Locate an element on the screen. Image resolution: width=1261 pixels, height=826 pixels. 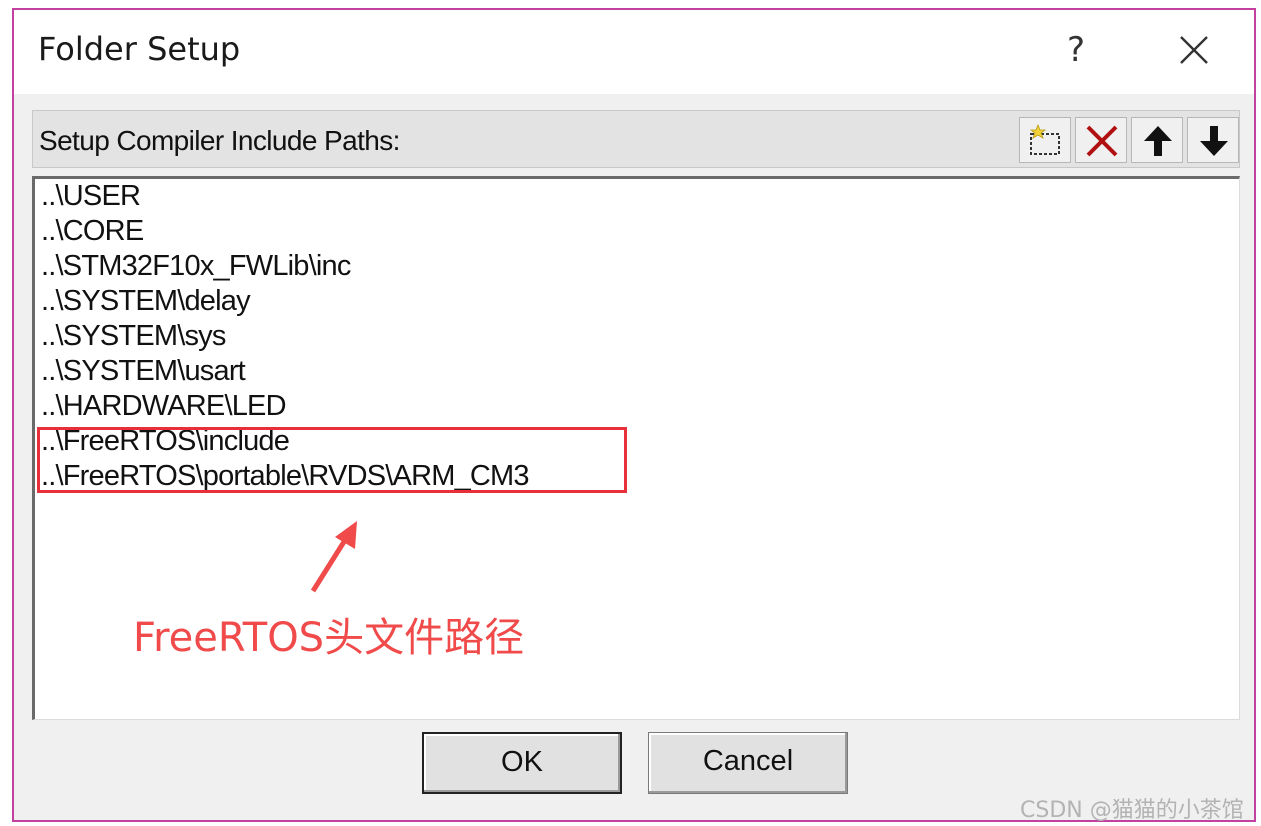
new-folder-button is located at coordinates (1045, 140).